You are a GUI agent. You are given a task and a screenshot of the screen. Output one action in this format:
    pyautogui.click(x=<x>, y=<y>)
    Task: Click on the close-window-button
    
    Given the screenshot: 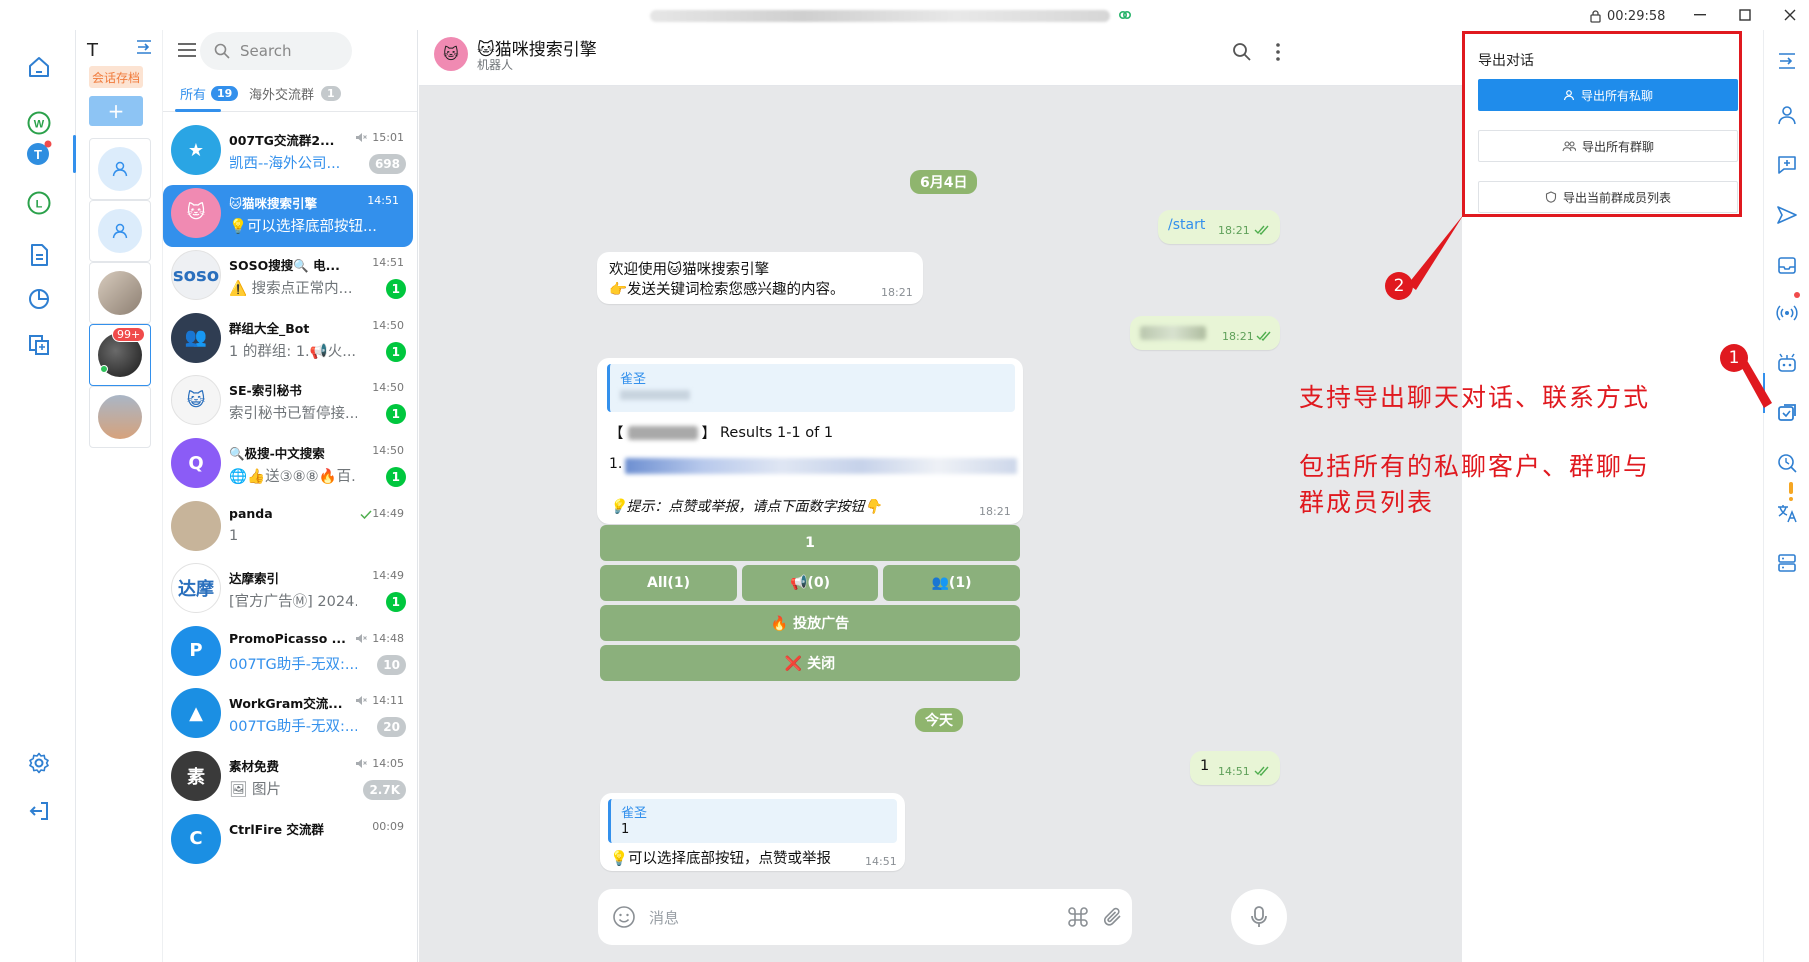 What is the action you would take?
    pyautogui.click(x=1790, y=15)
    